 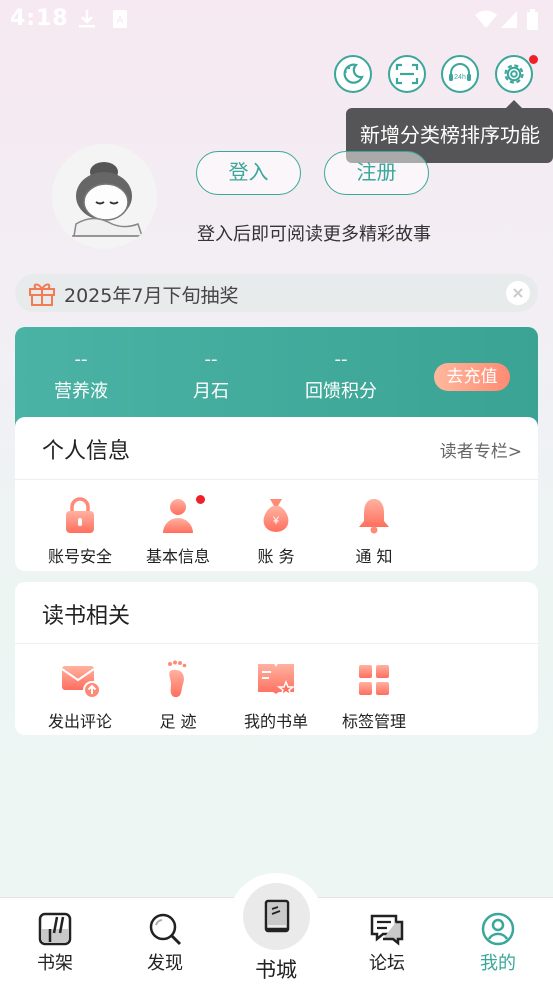 I want to click on section-title: 个人信息, so click(x=86, y=451).